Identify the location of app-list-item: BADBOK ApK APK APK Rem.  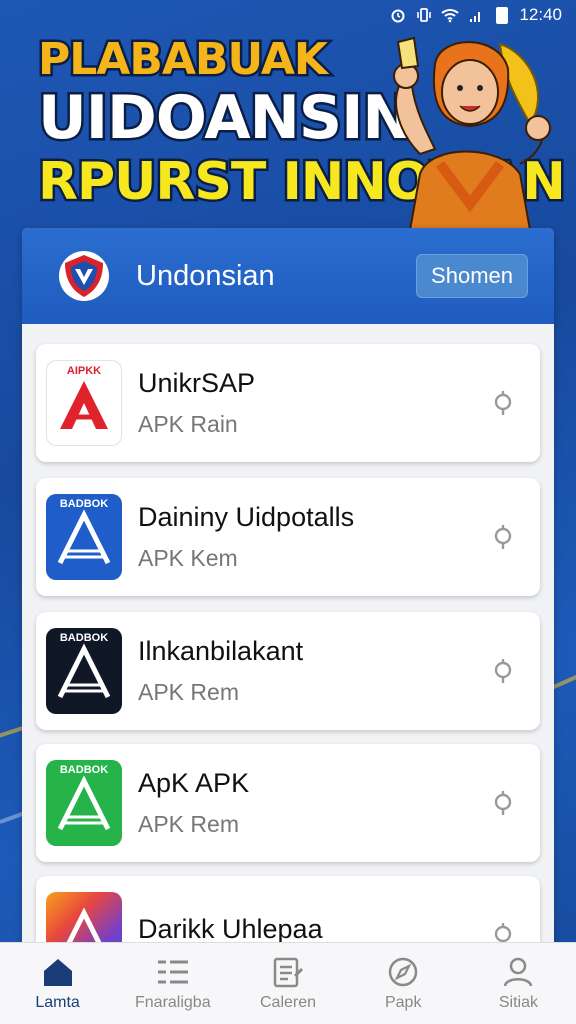
(288, 803).